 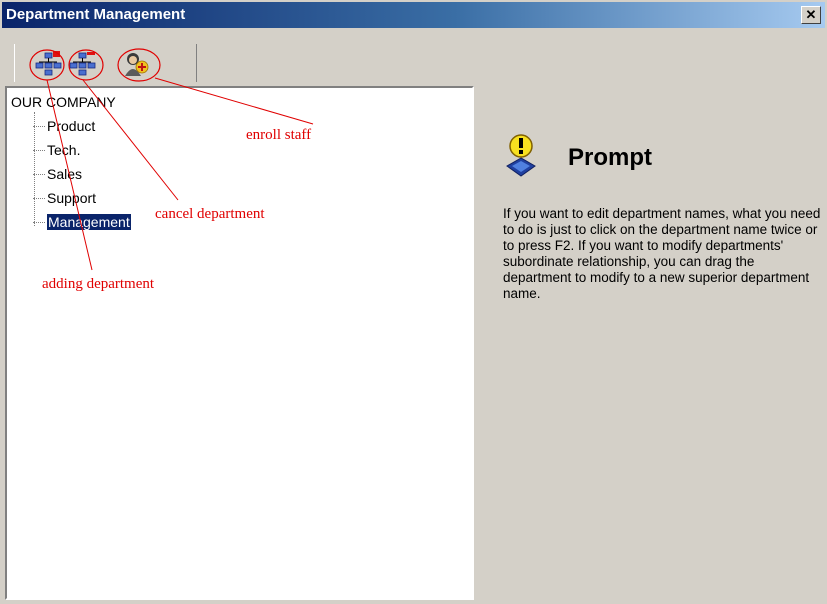 I want to click on tree-item-sales: Sales, so click(x=57, y=174).